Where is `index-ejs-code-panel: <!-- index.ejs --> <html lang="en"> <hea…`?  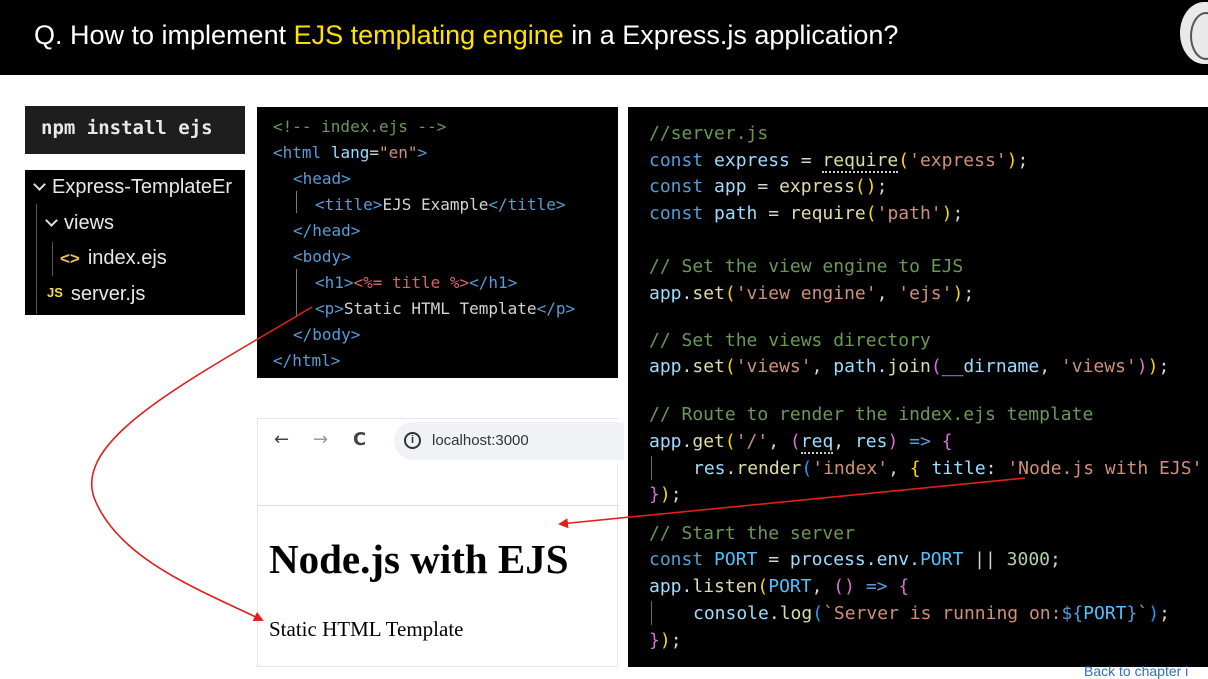
index-ejs-code-panel: <!-- index.ejs --> <html lang="en"> <hea… is located at coordinates (437, 242).